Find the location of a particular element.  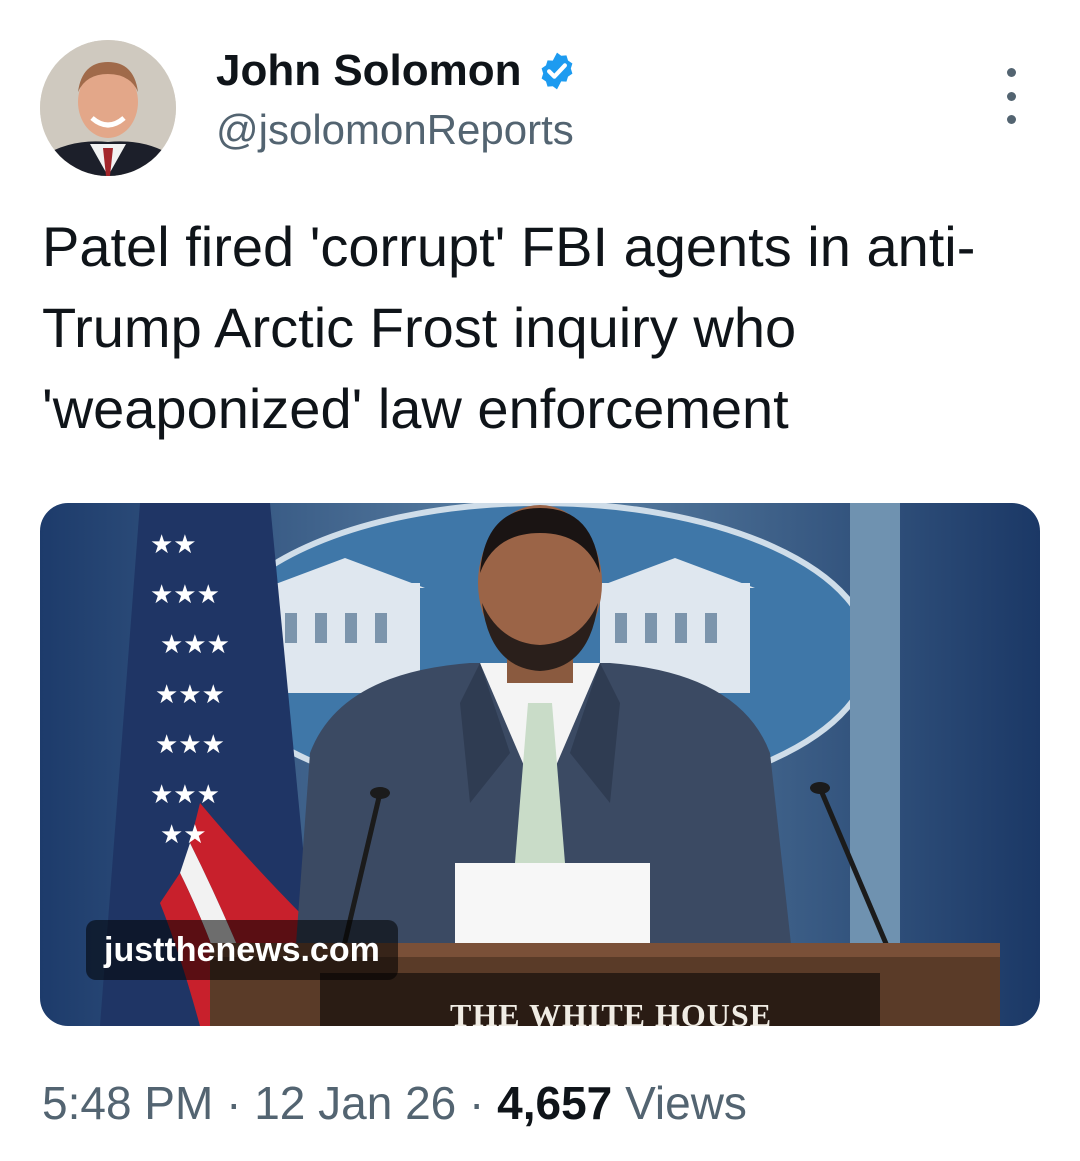

views-label: Views is located at coordinates (686, 1103).